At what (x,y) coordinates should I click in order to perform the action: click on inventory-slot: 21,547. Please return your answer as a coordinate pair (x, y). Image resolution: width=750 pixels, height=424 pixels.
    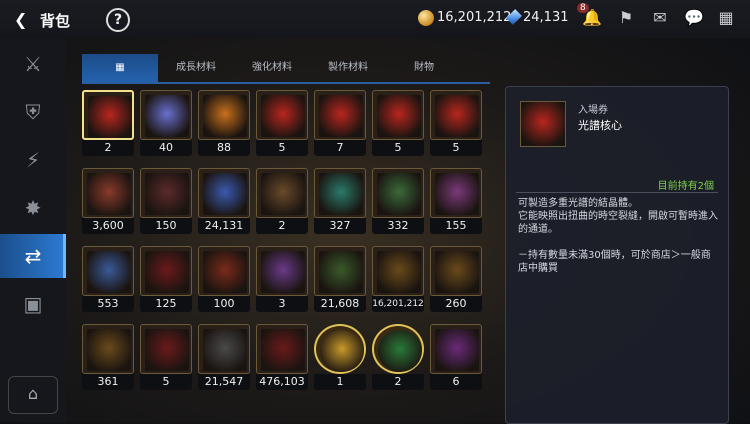
    Looking at the image, I should click on (224, 357).